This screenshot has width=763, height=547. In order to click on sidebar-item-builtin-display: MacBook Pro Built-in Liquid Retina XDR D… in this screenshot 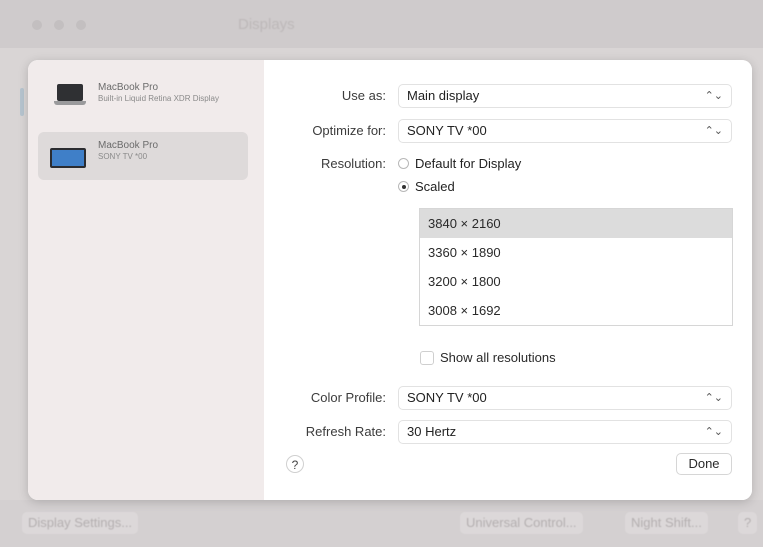, I will do `click(143, 98)`.